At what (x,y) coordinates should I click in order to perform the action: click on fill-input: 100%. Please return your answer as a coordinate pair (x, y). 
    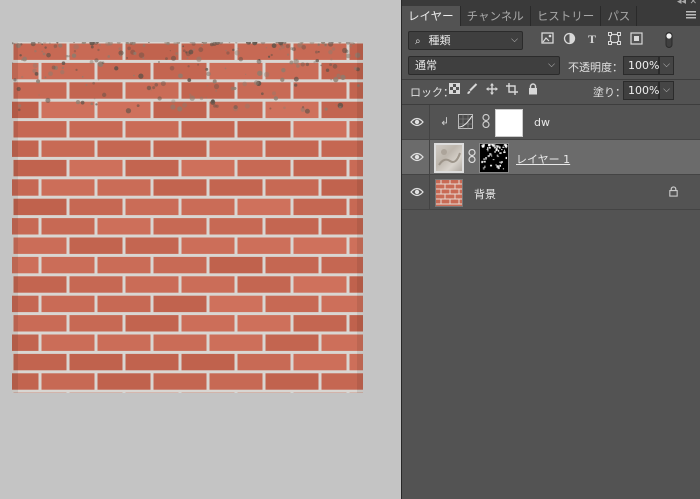
    Looking at the image, I should click on (641, 90).